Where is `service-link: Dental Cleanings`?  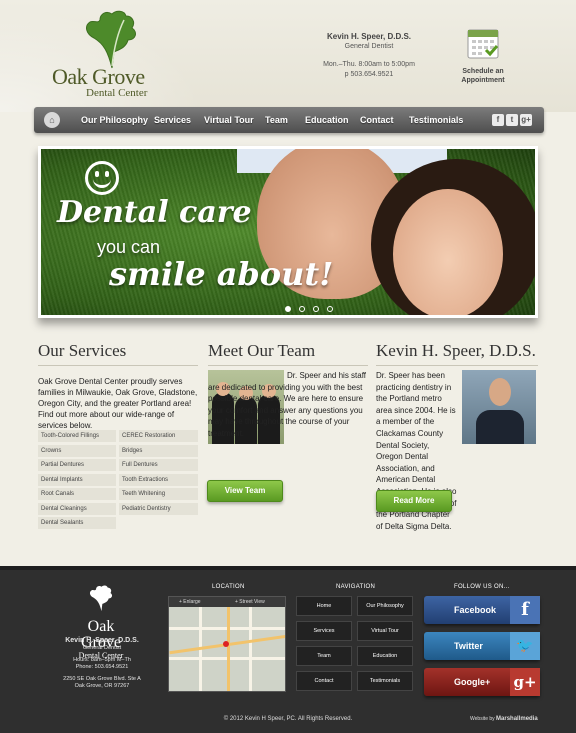
service-link: Dental Cleanings is located at coordinates (77, 509).